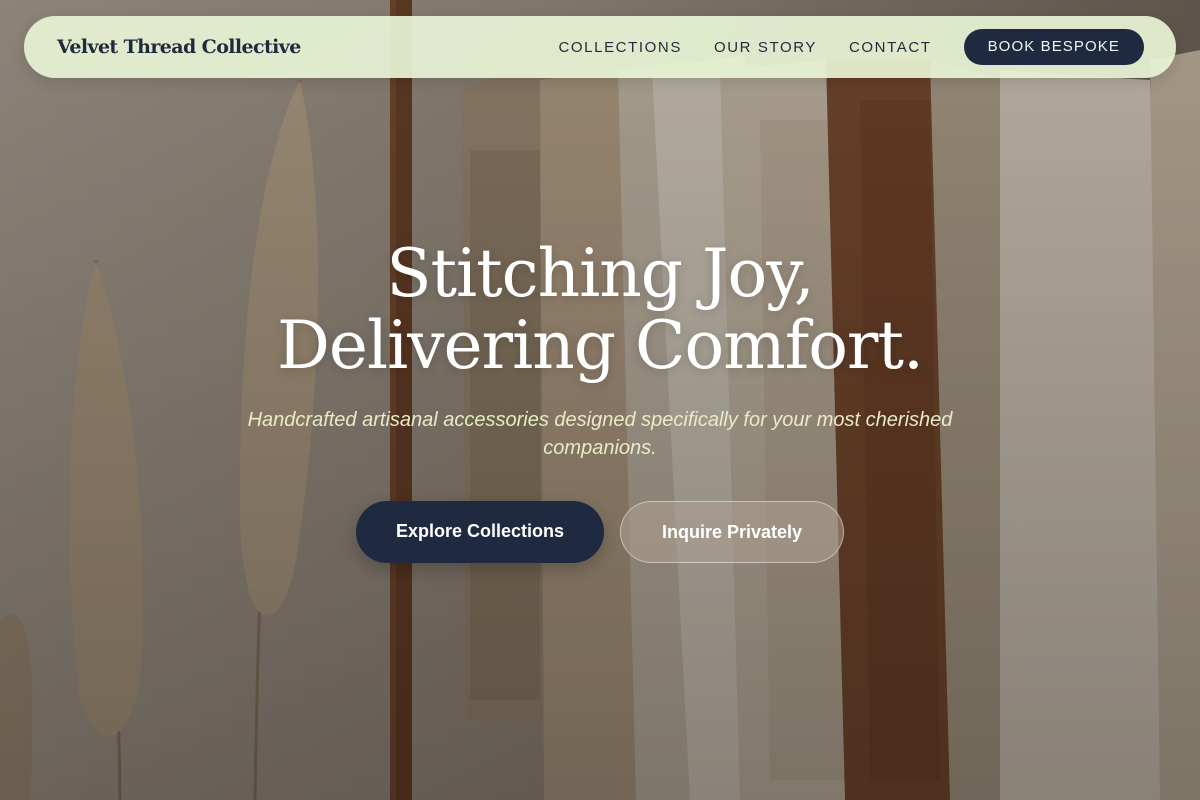  I want to click on nav-link-our-story: OUR STORY, so click(765, 47).